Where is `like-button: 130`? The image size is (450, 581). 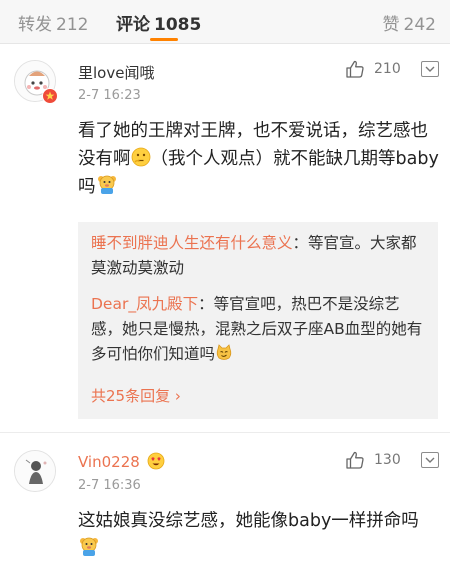 like-button: 130 is located at coordinates (373, 460).